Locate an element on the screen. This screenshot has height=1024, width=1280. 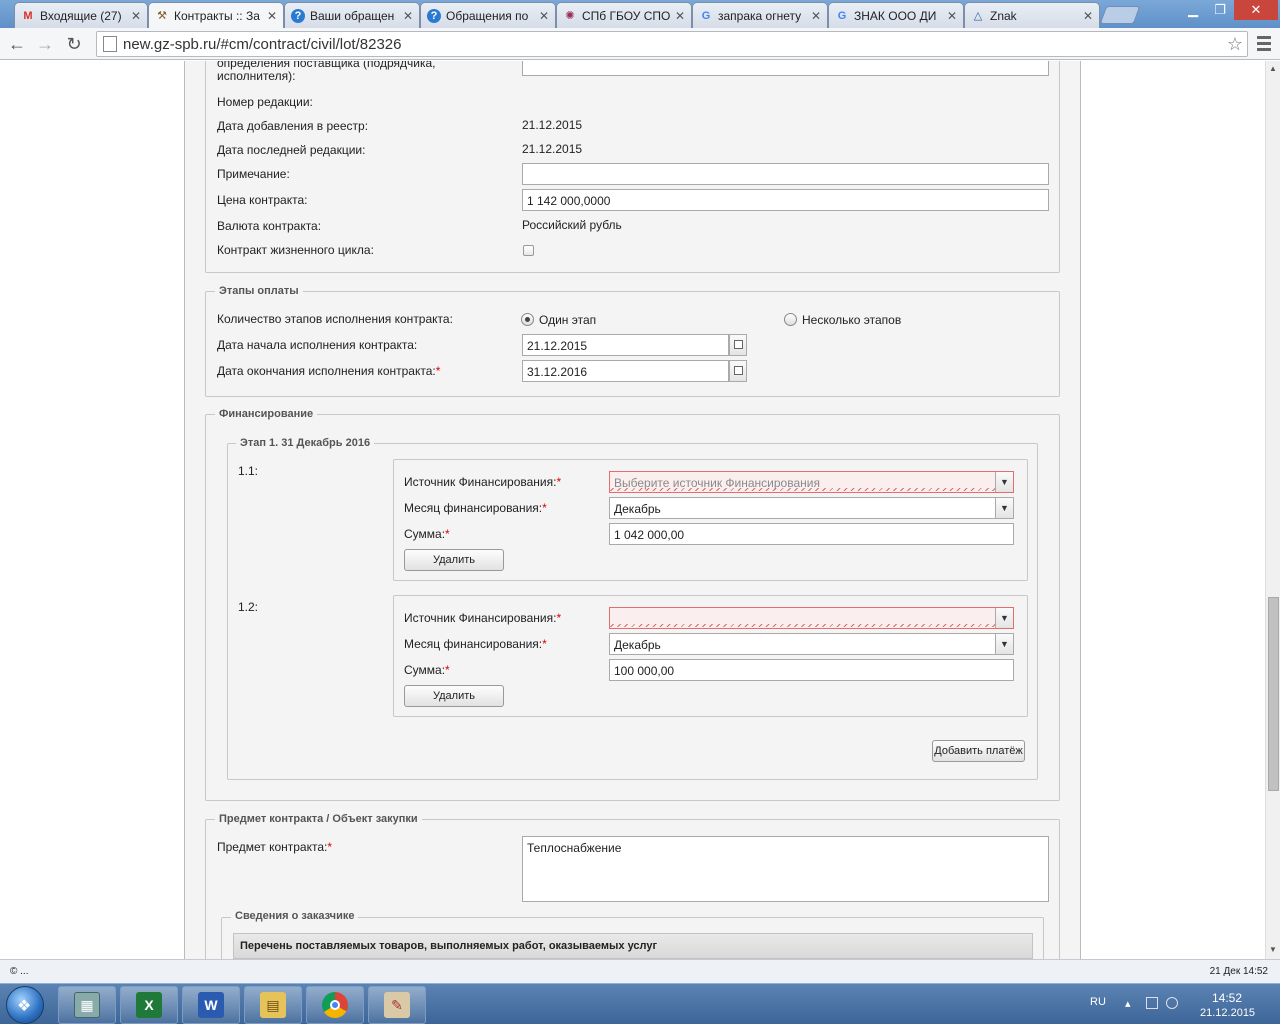
minimize-icon: ▁ is located at coordinates (1193, 10).